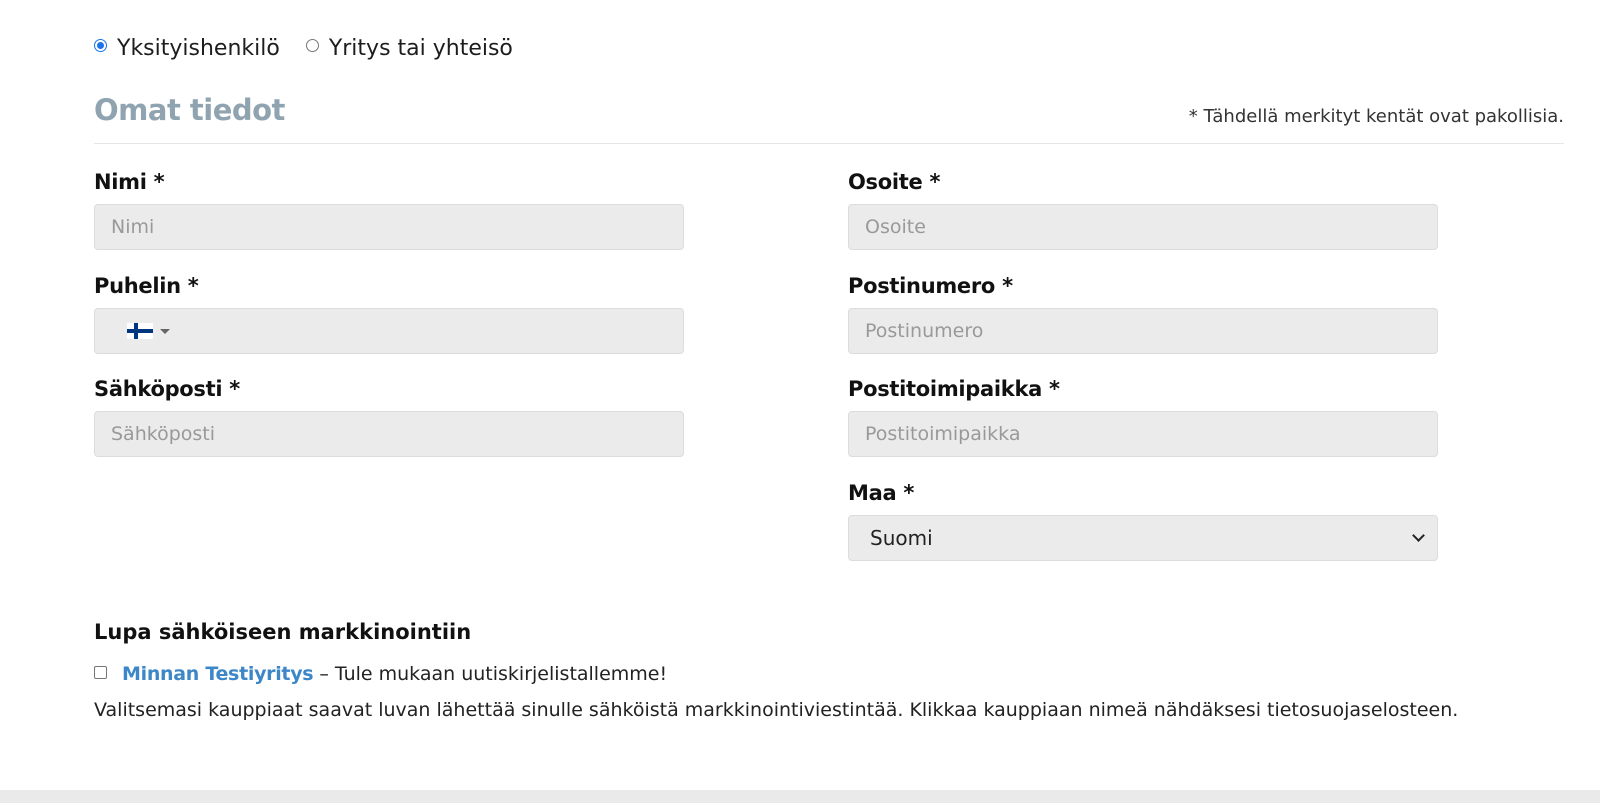  Describe the element at coordinates (100, 672) in the screenshot. I see `marketing-consent-checkbox` at that location.